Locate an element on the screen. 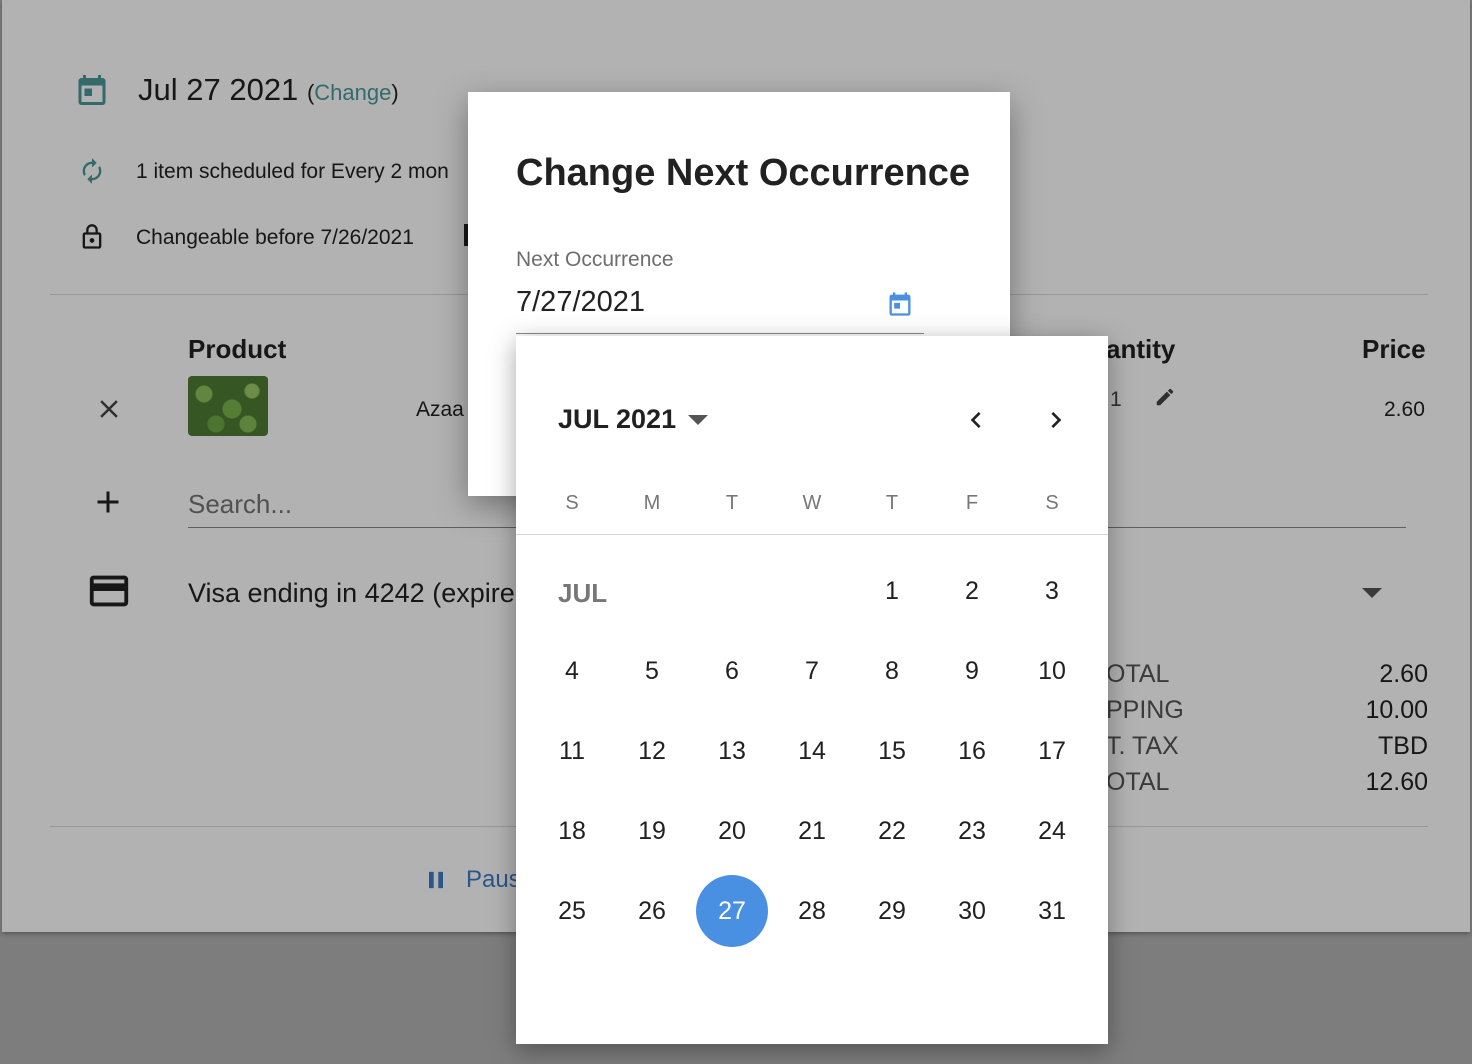 The image size is (1472, 1064). chevron-right-icon is located at coordinates (1056, 420).